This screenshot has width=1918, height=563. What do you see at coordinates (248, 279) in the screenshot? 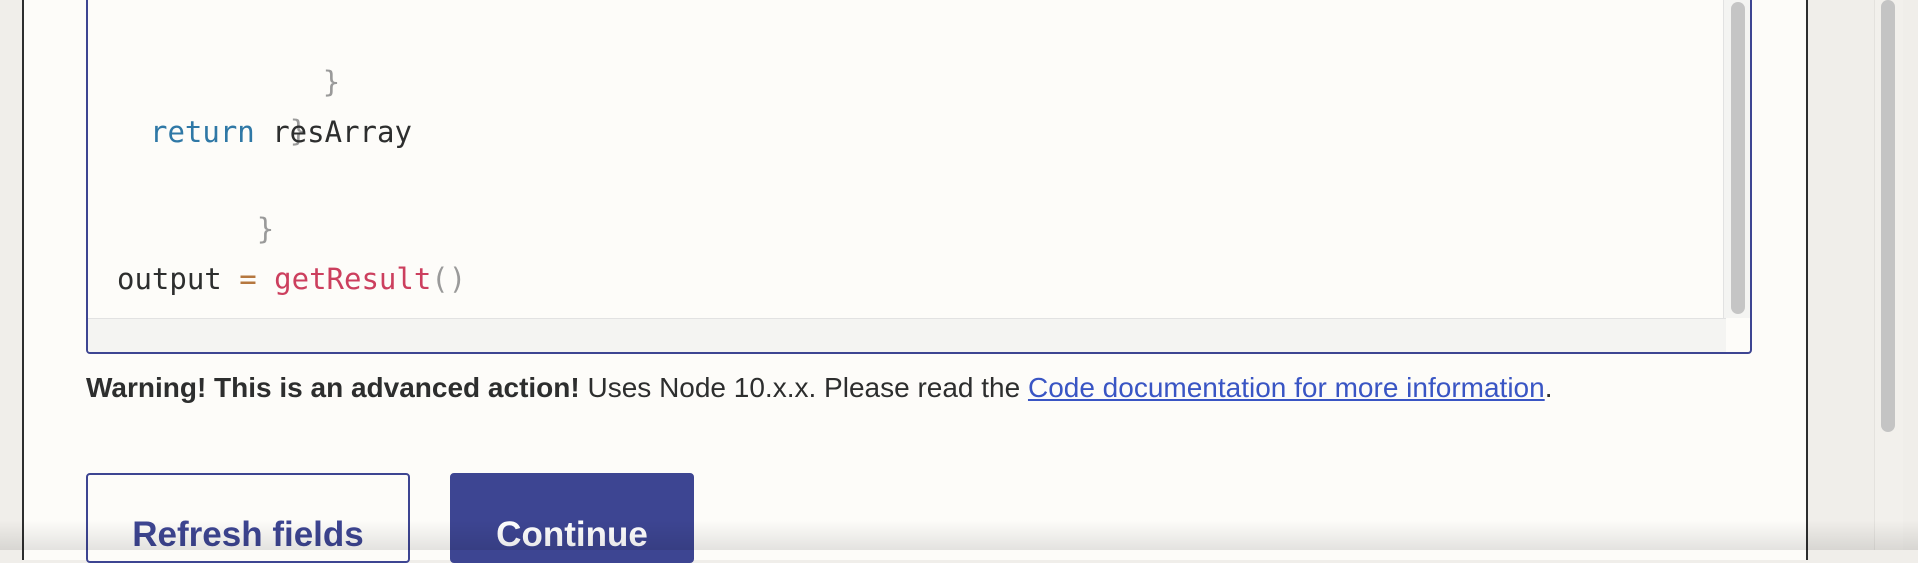
I see `code-token: =` at bounding box center [248, 279].